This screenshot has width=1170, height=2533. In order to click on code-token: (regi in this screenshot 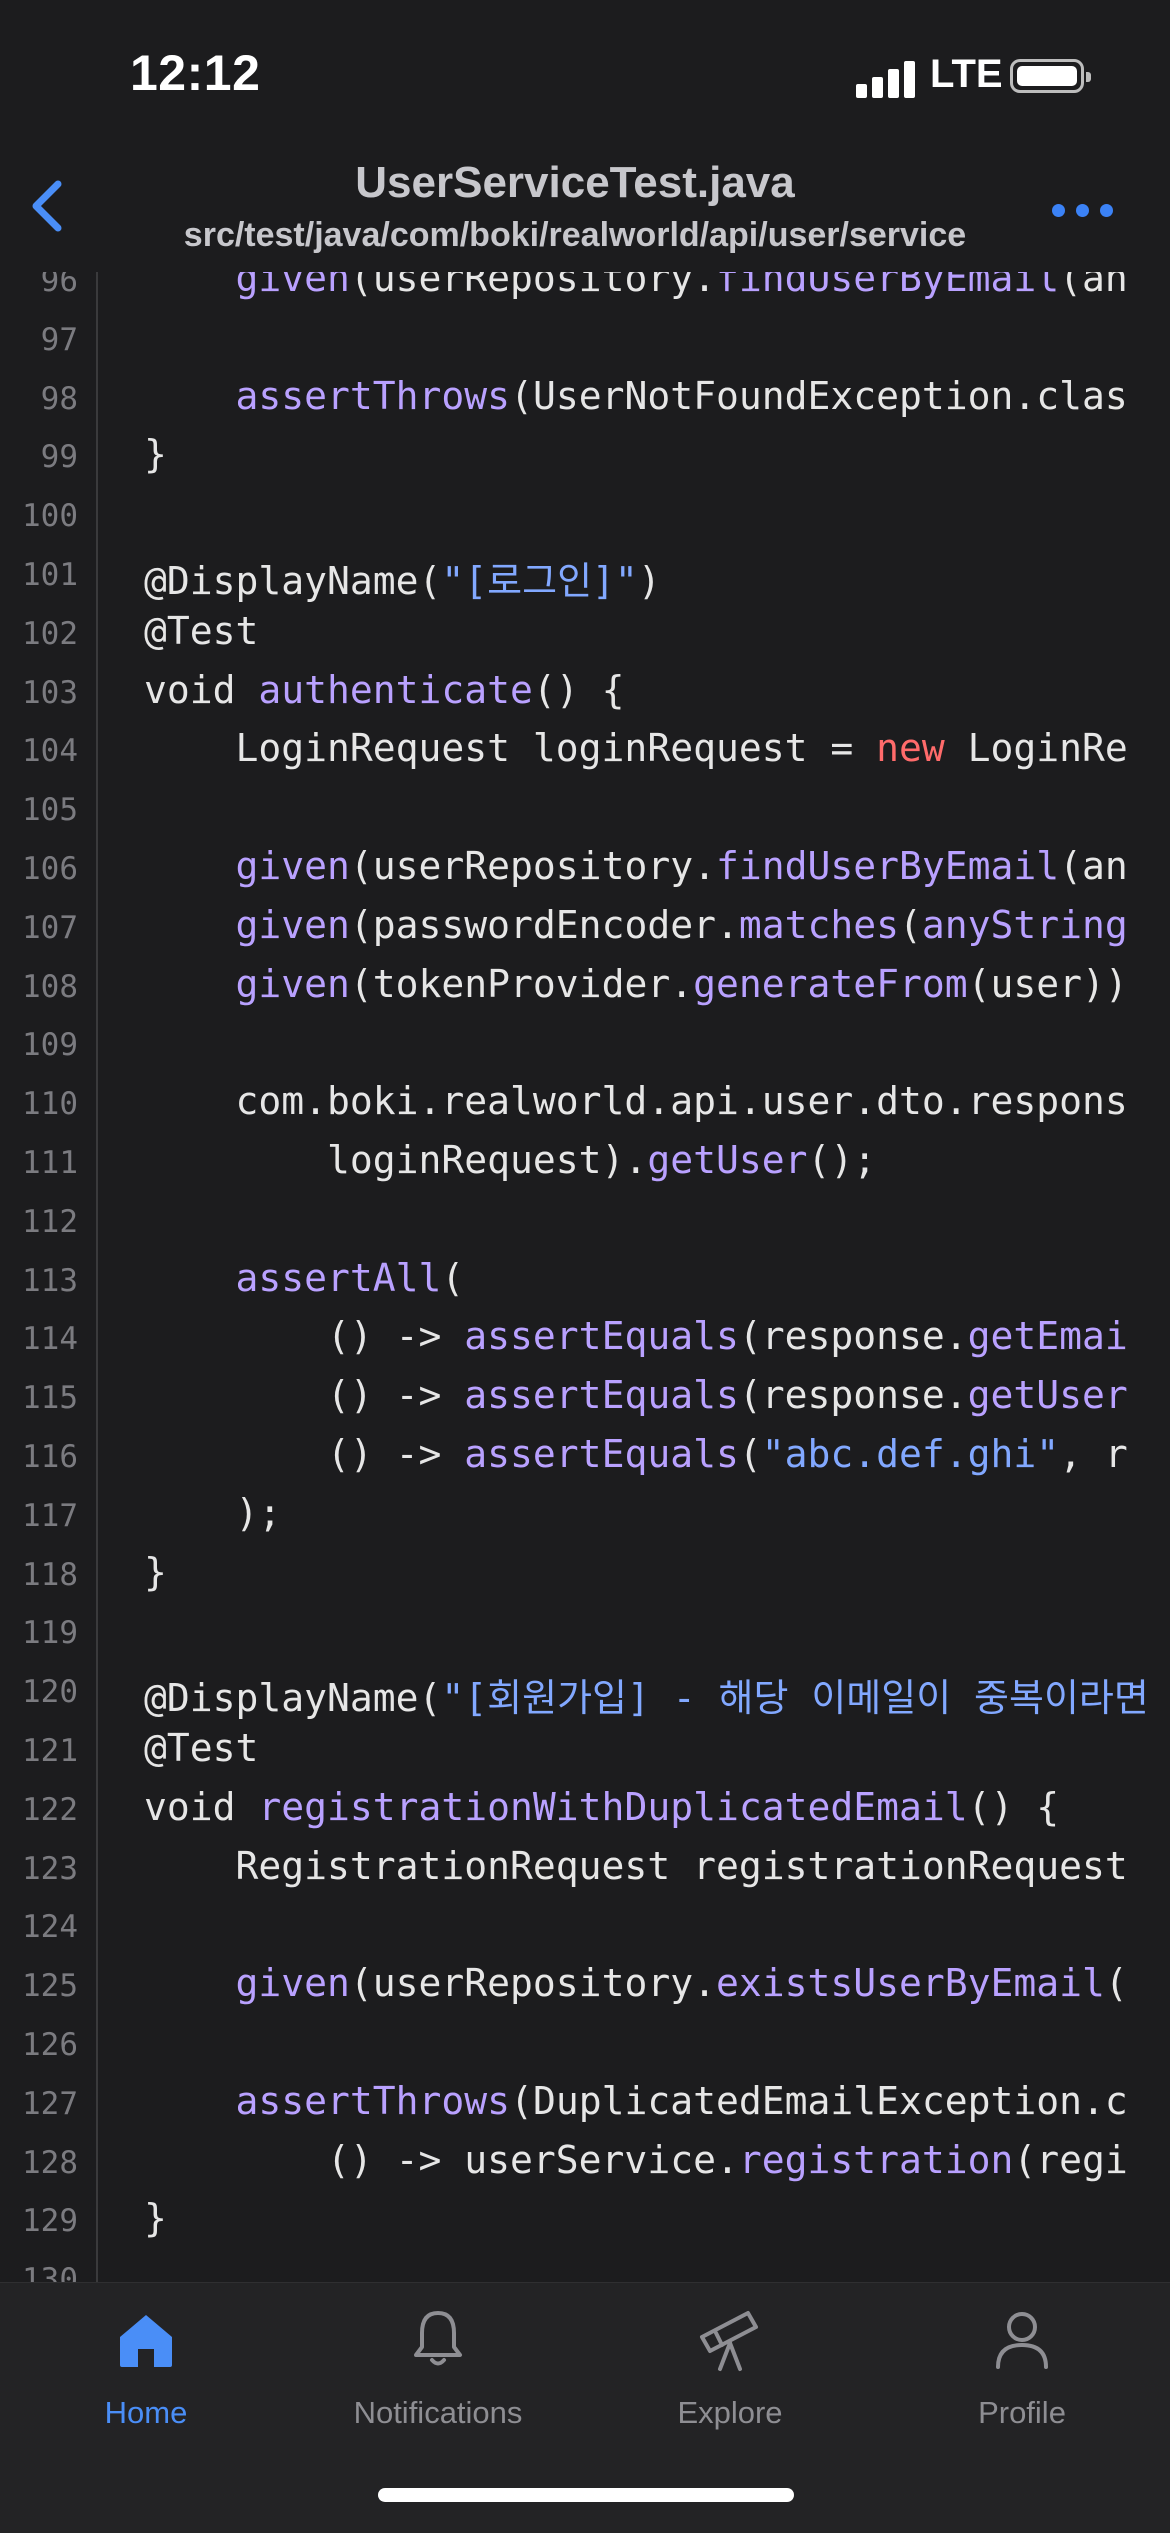, I will do `click(1070, 2159)`.